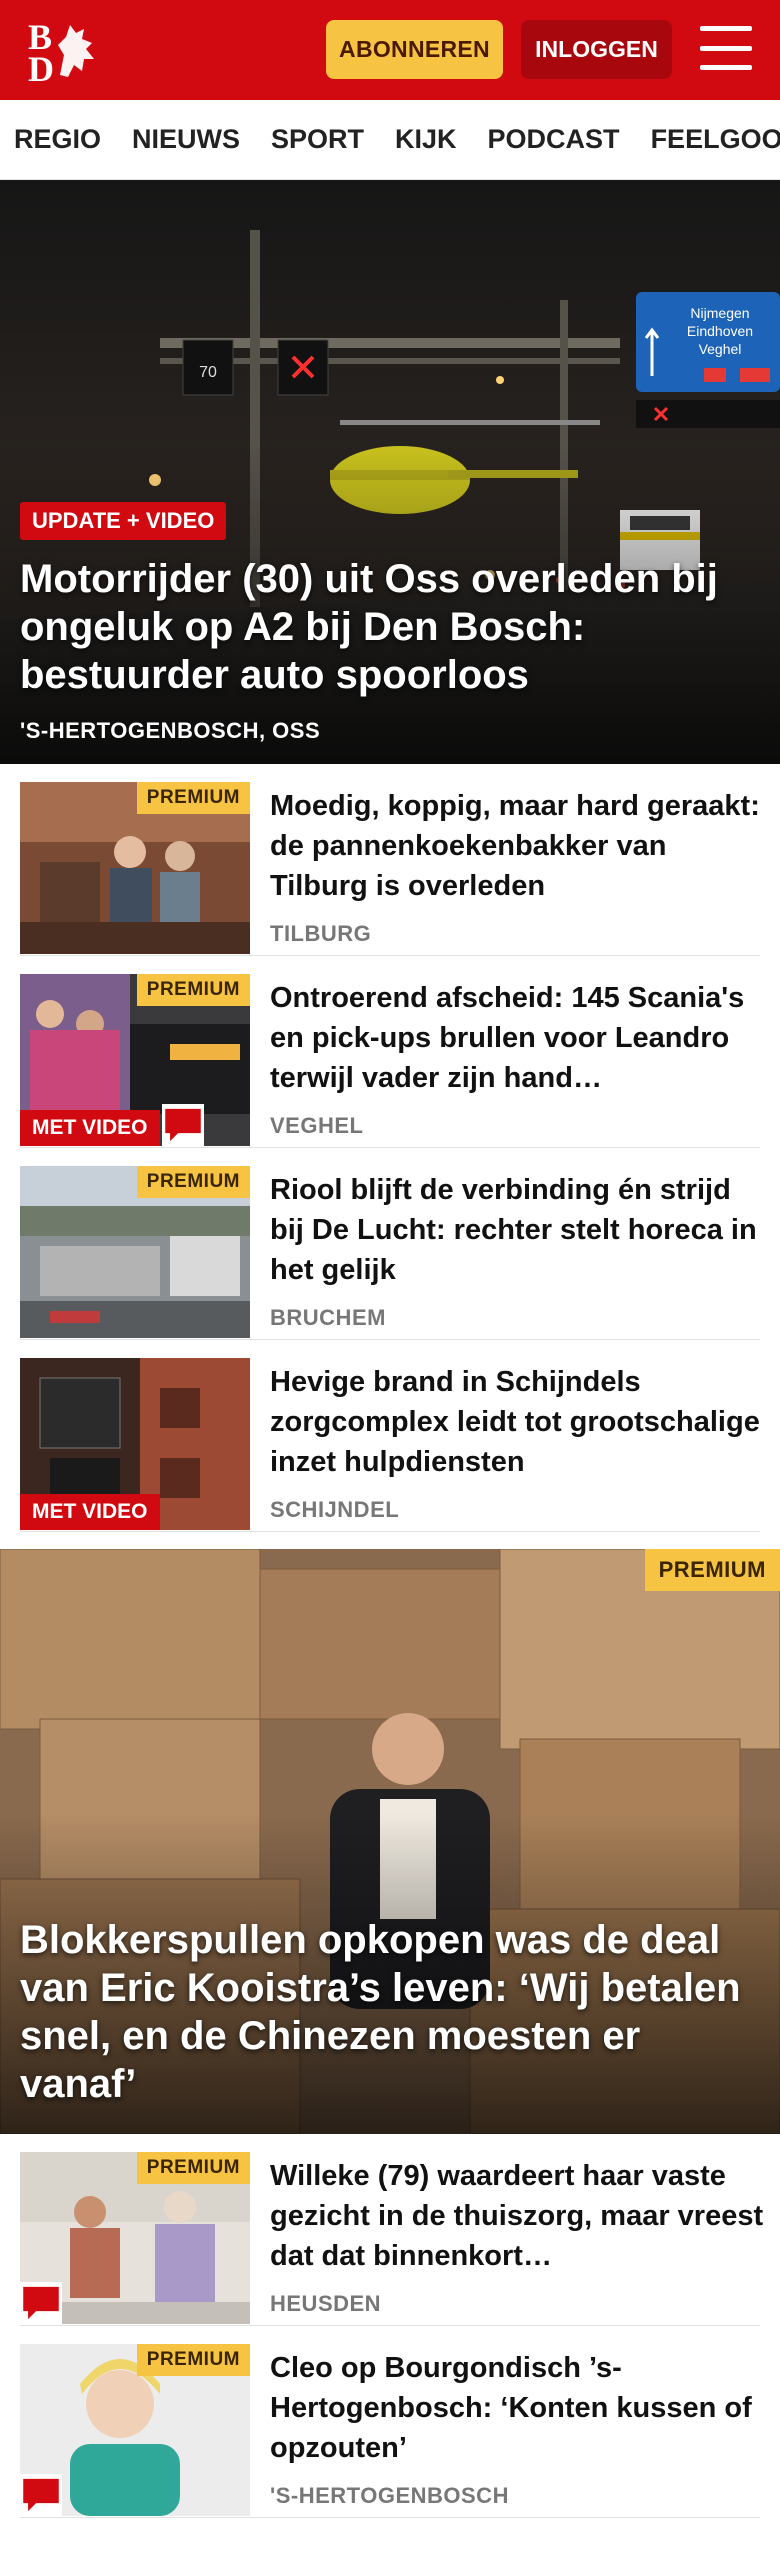 This screenshot has width=780, height=2560. What do you see at coordinates (170, 730) in the screenshot?
I see `hero-location: 'S-HERTOGENBOSCH, OSS` at bounding box center [170, 730].